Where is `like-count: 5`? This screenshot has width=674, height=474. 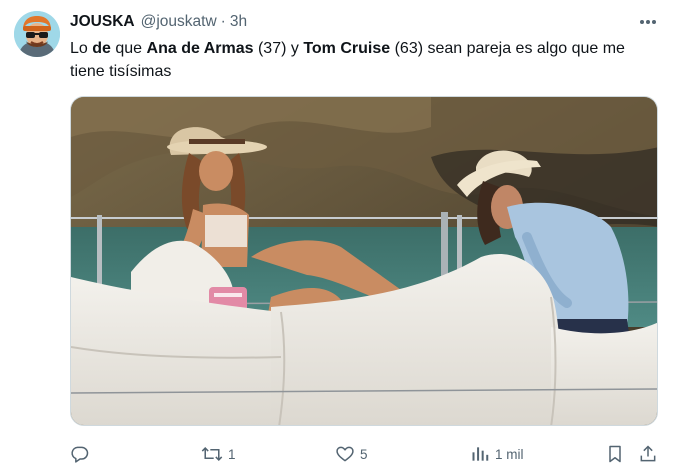
like-count: 5 is located at coordinates (364, 454).